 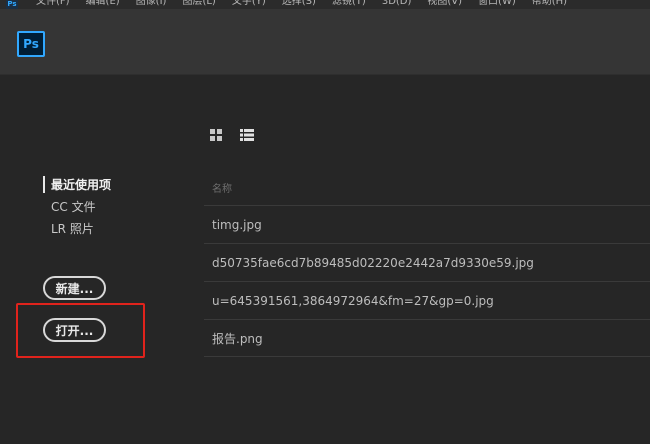 I want to click on file-row: timg.jpg, so click(x=427, y=224).